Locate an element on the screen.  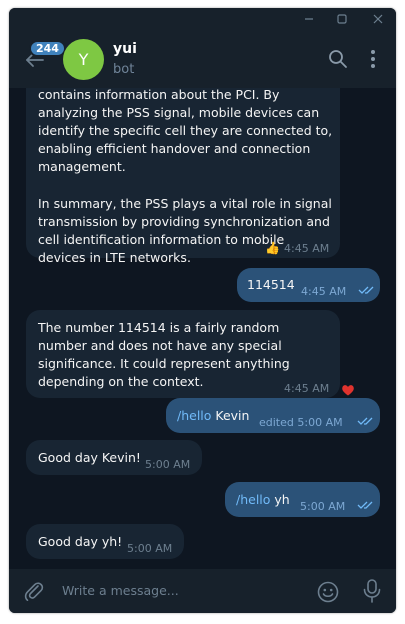
chat-header: 244 Y yui bot is located at coordinates (202, 59).